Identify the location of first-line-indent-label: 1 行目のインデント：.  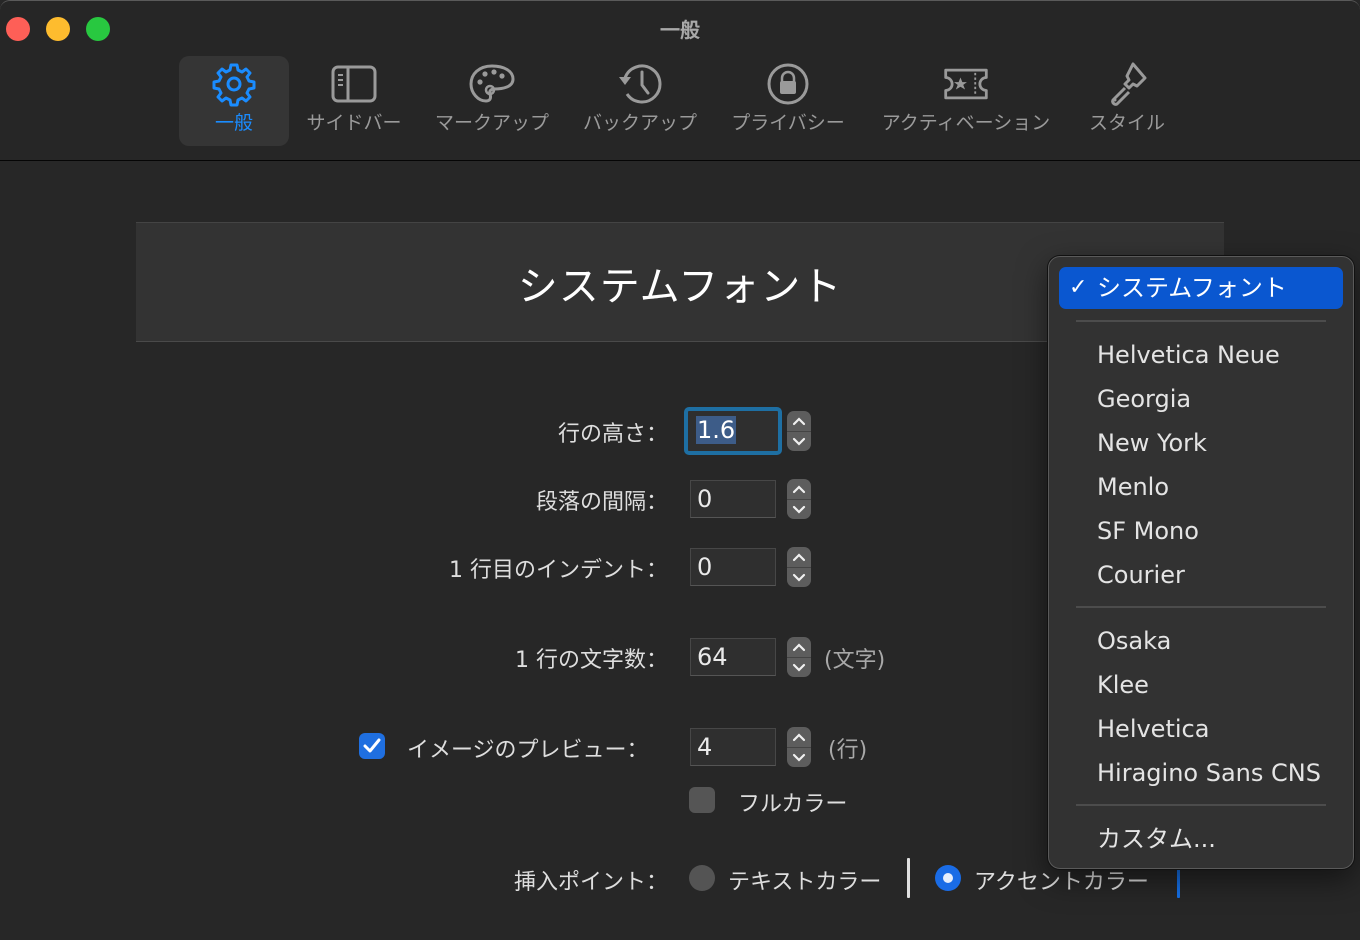
(558, 570).